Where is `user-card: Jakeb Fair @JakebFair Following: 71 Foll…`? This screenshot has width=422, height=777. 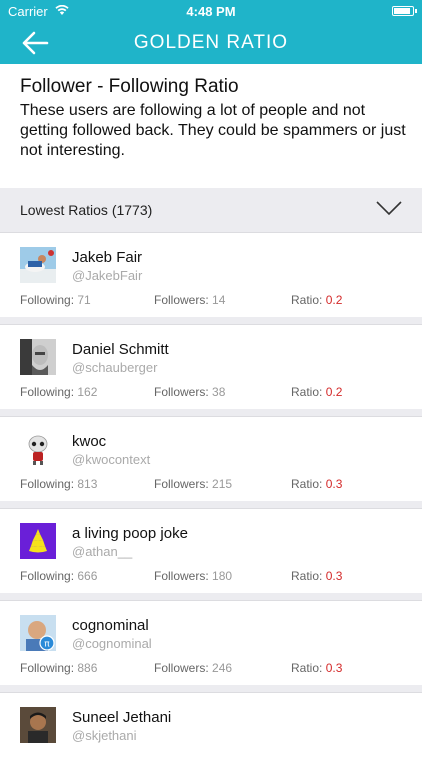
user-card: Jakeb Fair @JakebFair Following: 71 Foll… is located at coordinates (211, 274).